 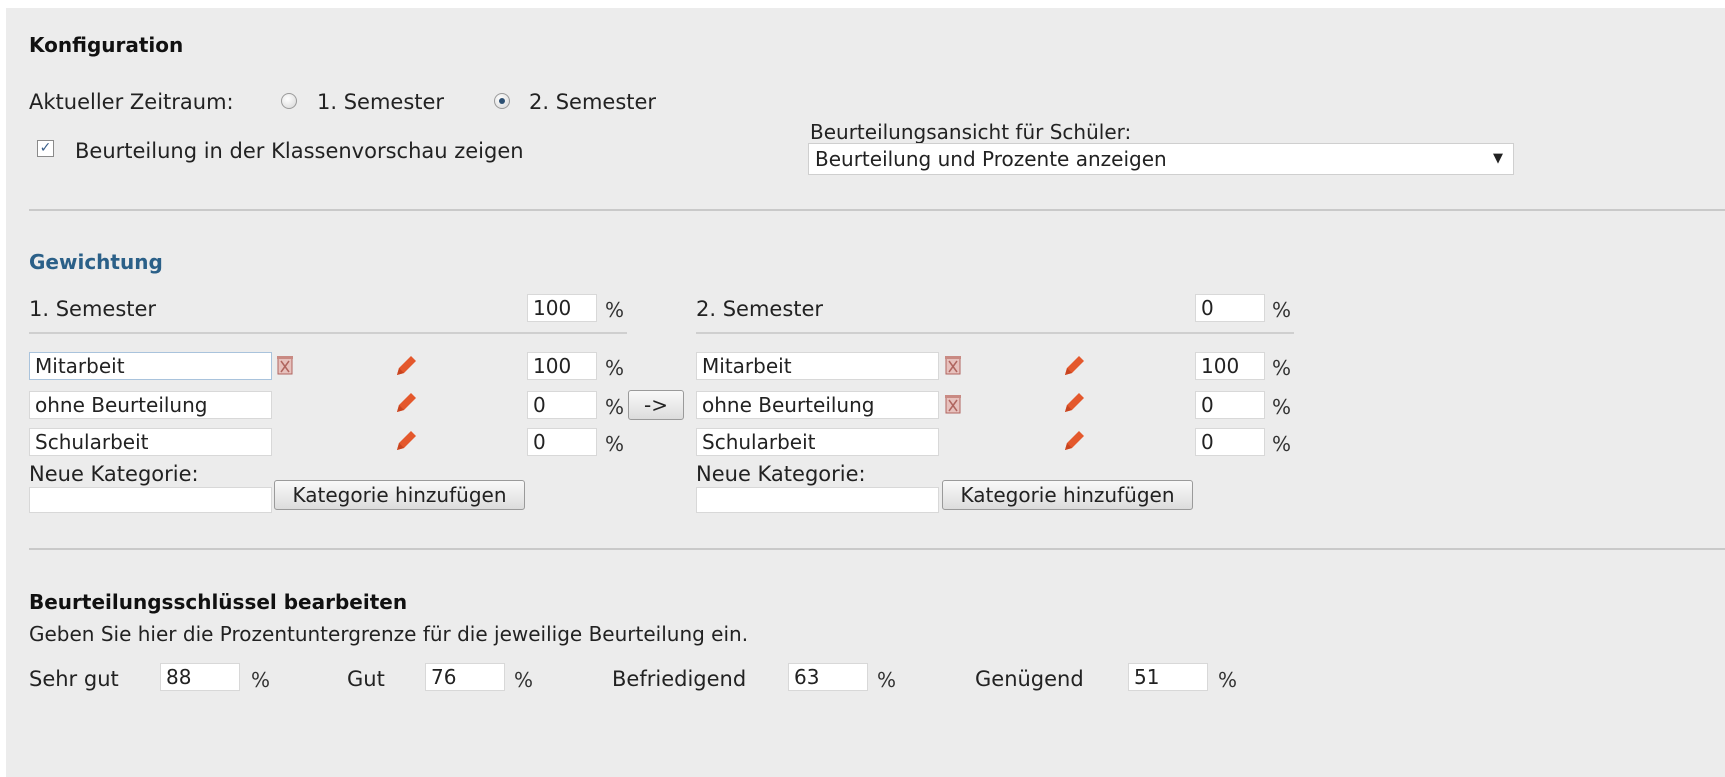 I want to click on semester2-category-name: Mitarbeit, so click(x=817, y=366).